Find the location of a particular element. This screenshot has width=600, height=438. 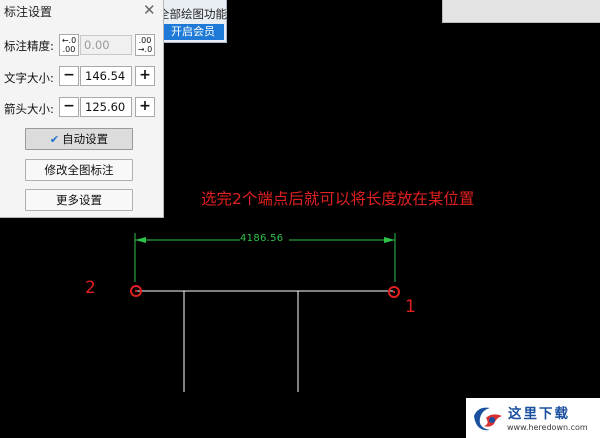

dimension-arrow-right is located at coordinates (389, 240).